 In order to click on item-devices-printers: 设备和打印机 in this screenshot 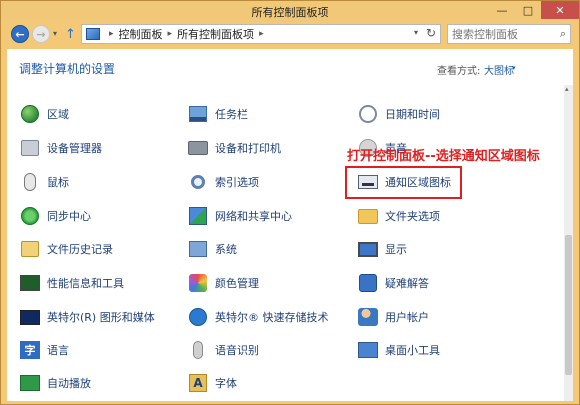, I will do `click(234, 148)`.